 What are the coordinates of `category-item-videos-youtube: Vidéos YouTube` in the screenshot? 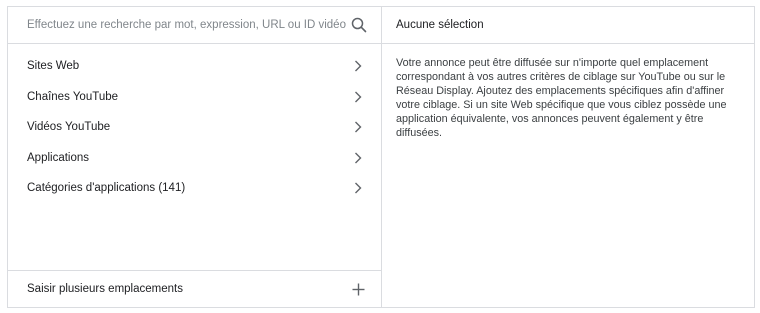 It's located at (194, 127).